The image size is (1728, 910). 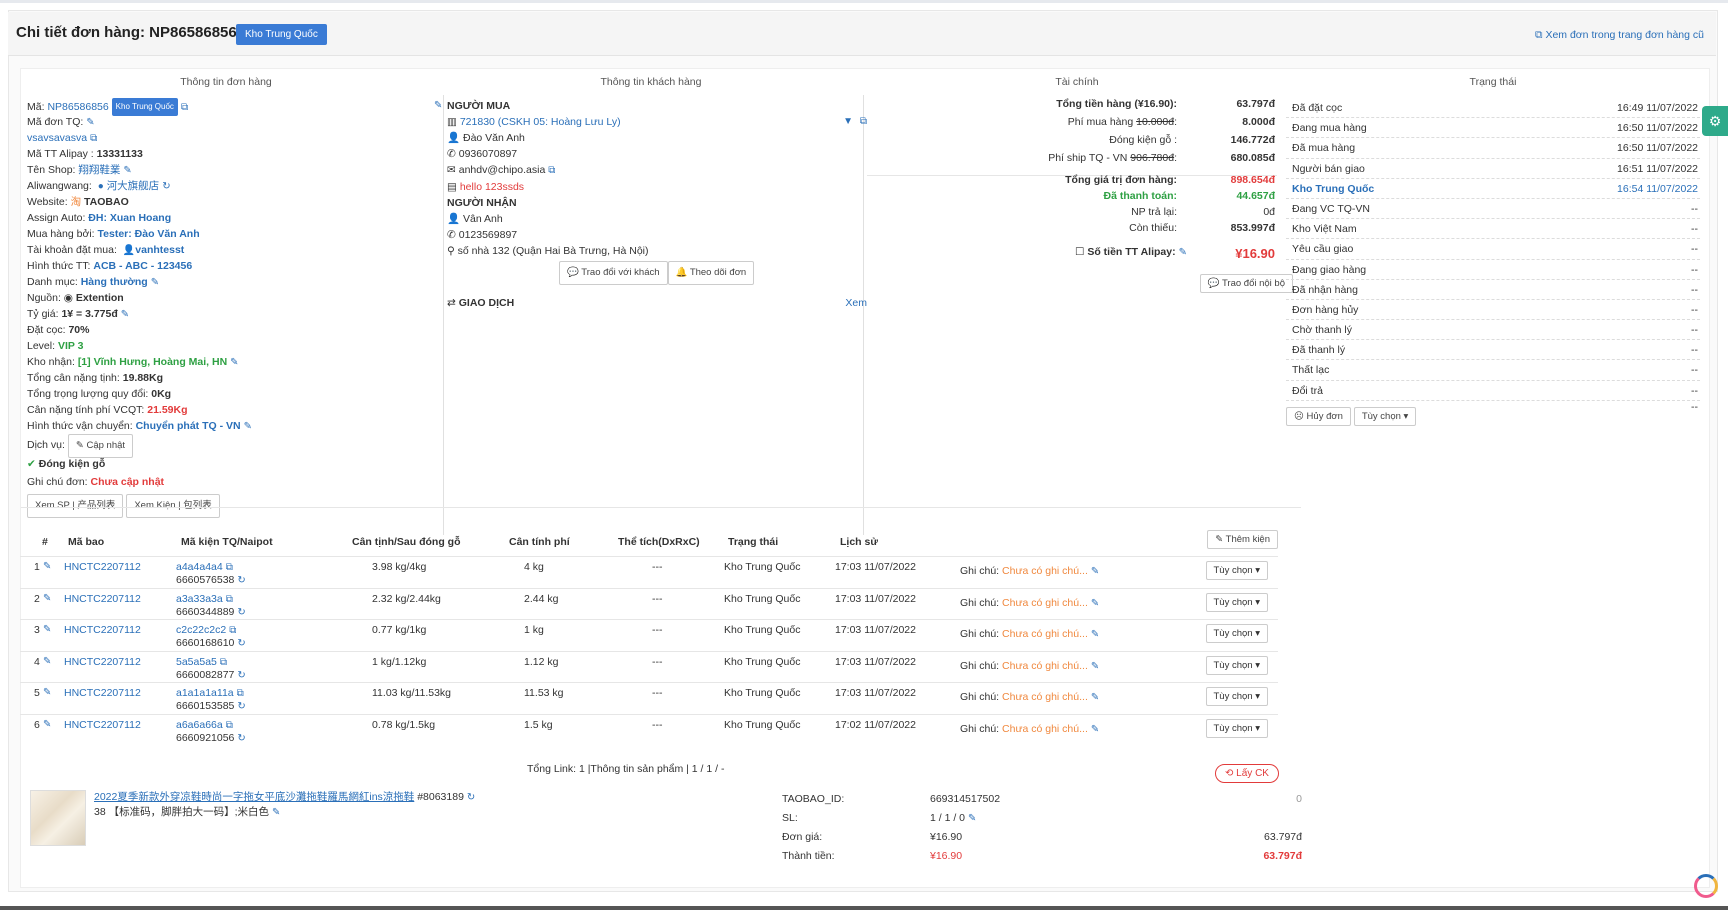 I want to click on update-service-button: ✎ Cập nhật, so click(x=100, y=446).